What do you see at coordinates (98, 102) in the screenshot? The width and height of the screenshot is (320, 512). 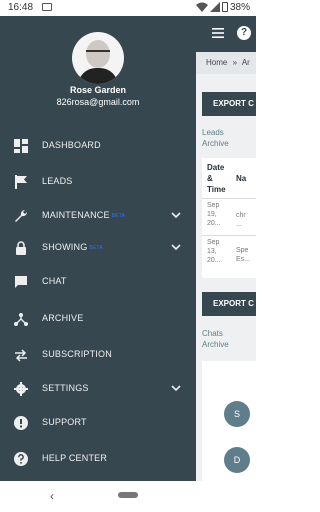 I see `user-email: 826rosa@gmail.com` at bounding box center [98, 102].